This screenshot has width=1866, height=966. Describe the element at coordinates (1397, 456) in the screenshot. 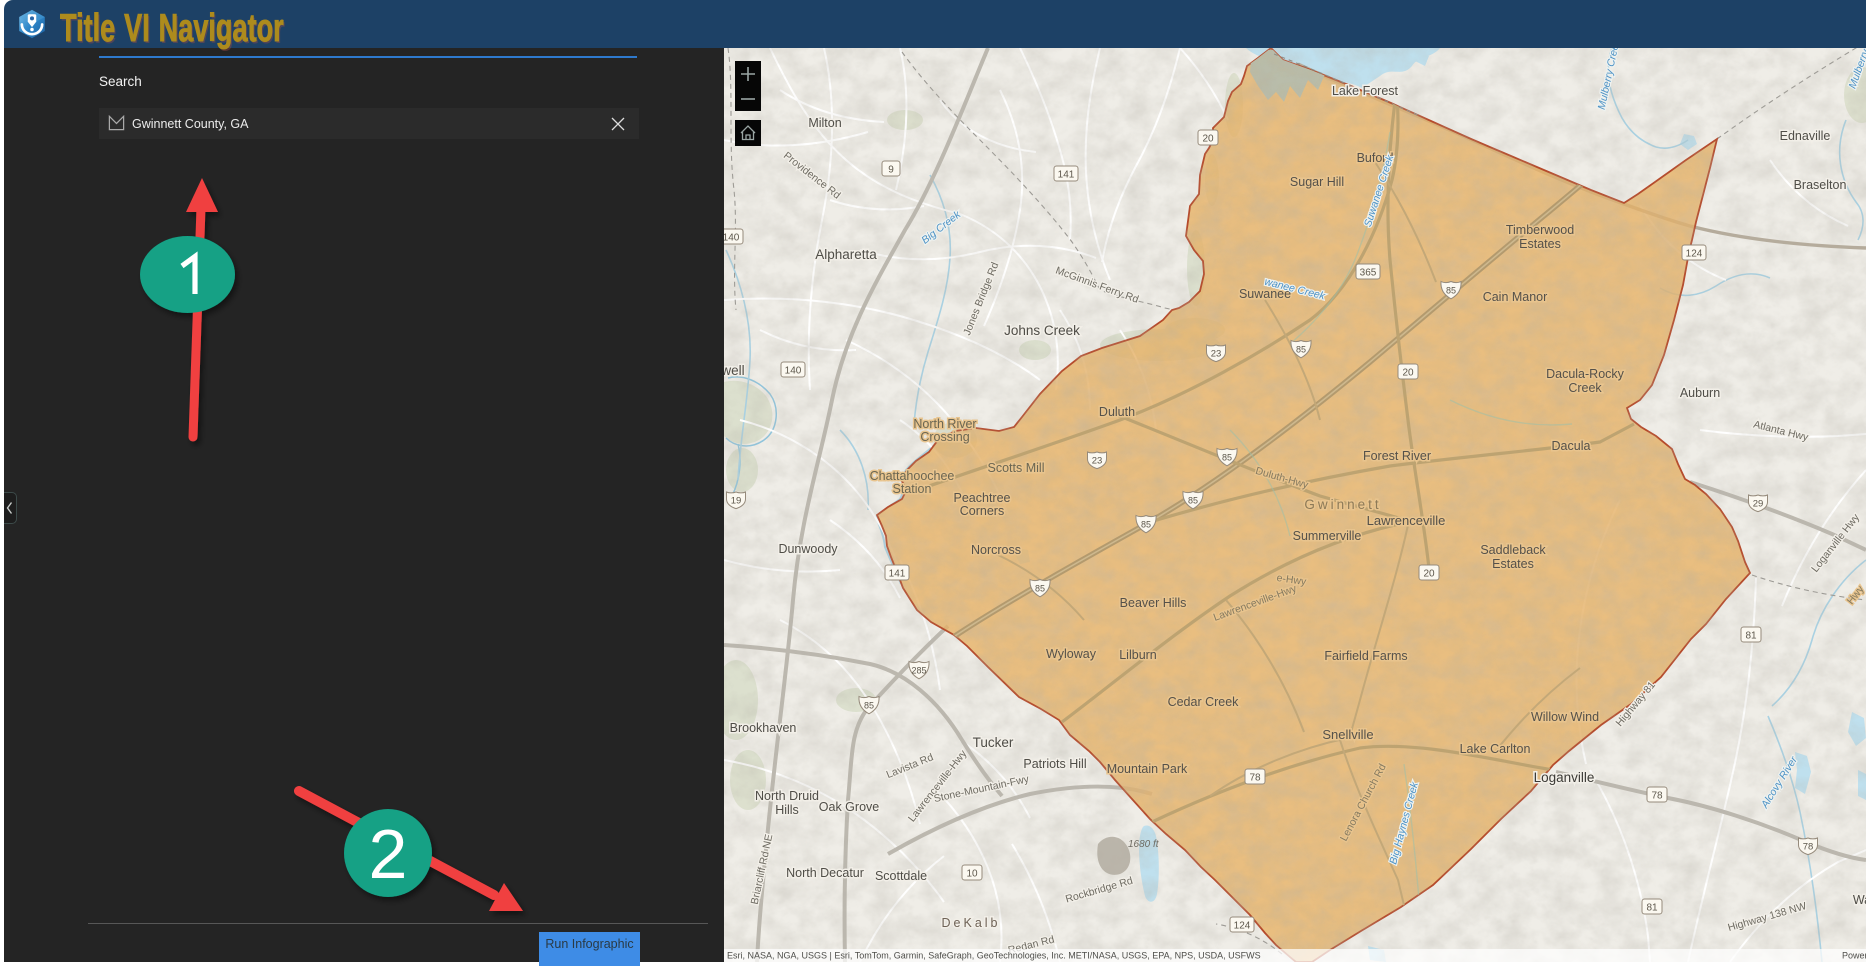

I see `svg-text: Forest River` at that location.